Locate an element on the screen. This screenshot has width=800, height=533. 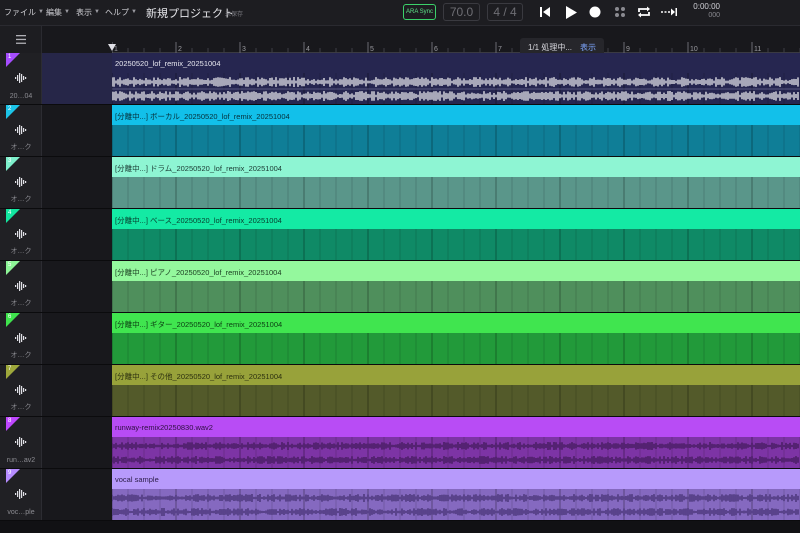
follow-icon is located at coordinates (669, 12).